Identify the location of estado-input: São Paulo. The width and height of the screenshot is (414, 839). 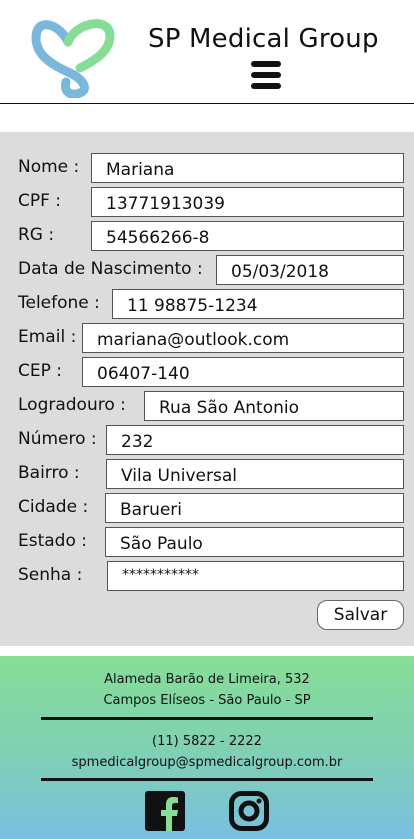
(254, 542).